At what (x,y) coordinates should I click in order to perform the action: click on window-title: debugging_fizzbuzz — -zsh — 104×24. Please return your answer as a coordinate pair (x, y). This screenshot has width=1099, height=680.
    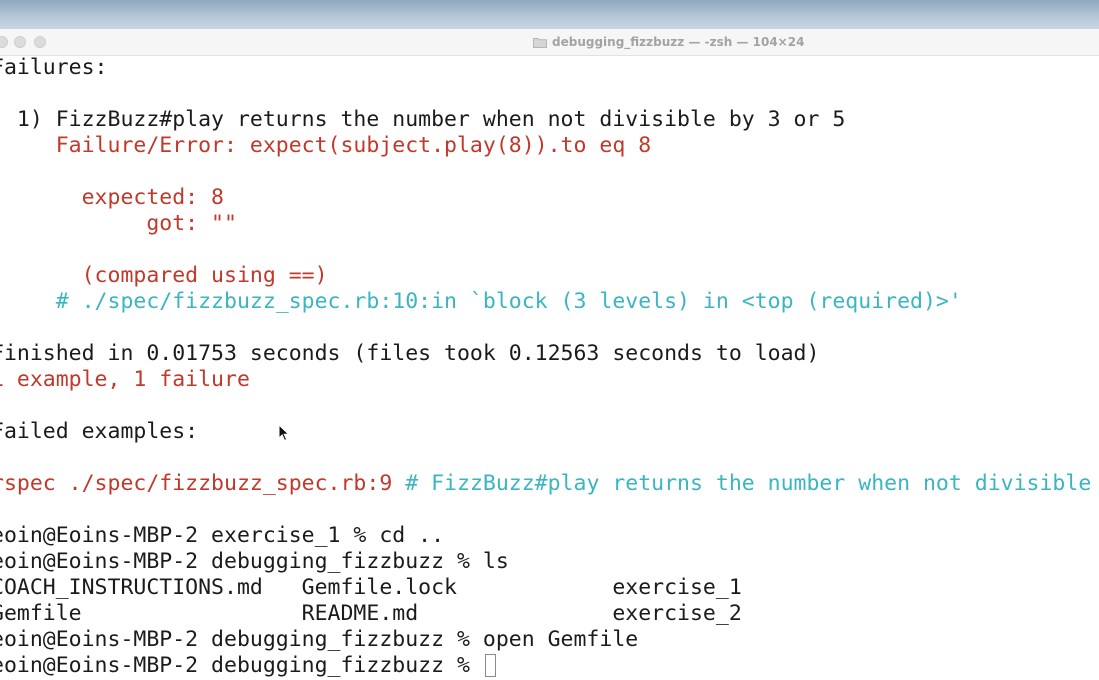
    Looking at the image, I should click on (678, 42).